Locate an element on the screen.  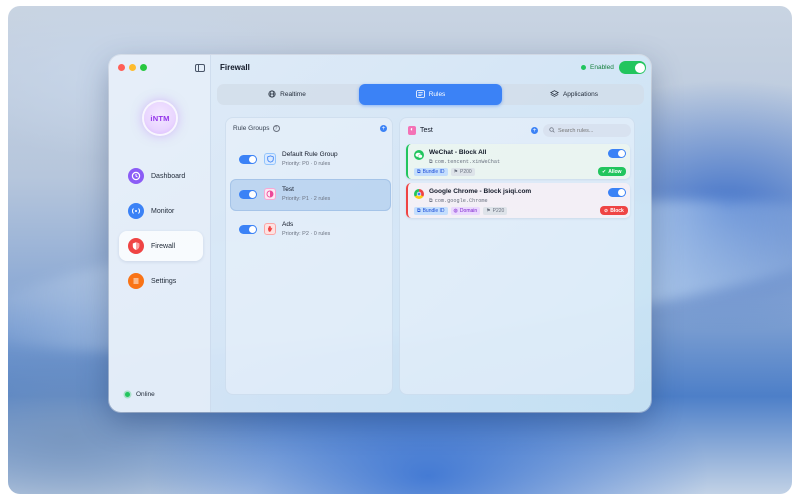
tag-label: P220 is located at coordinates (498, 211).